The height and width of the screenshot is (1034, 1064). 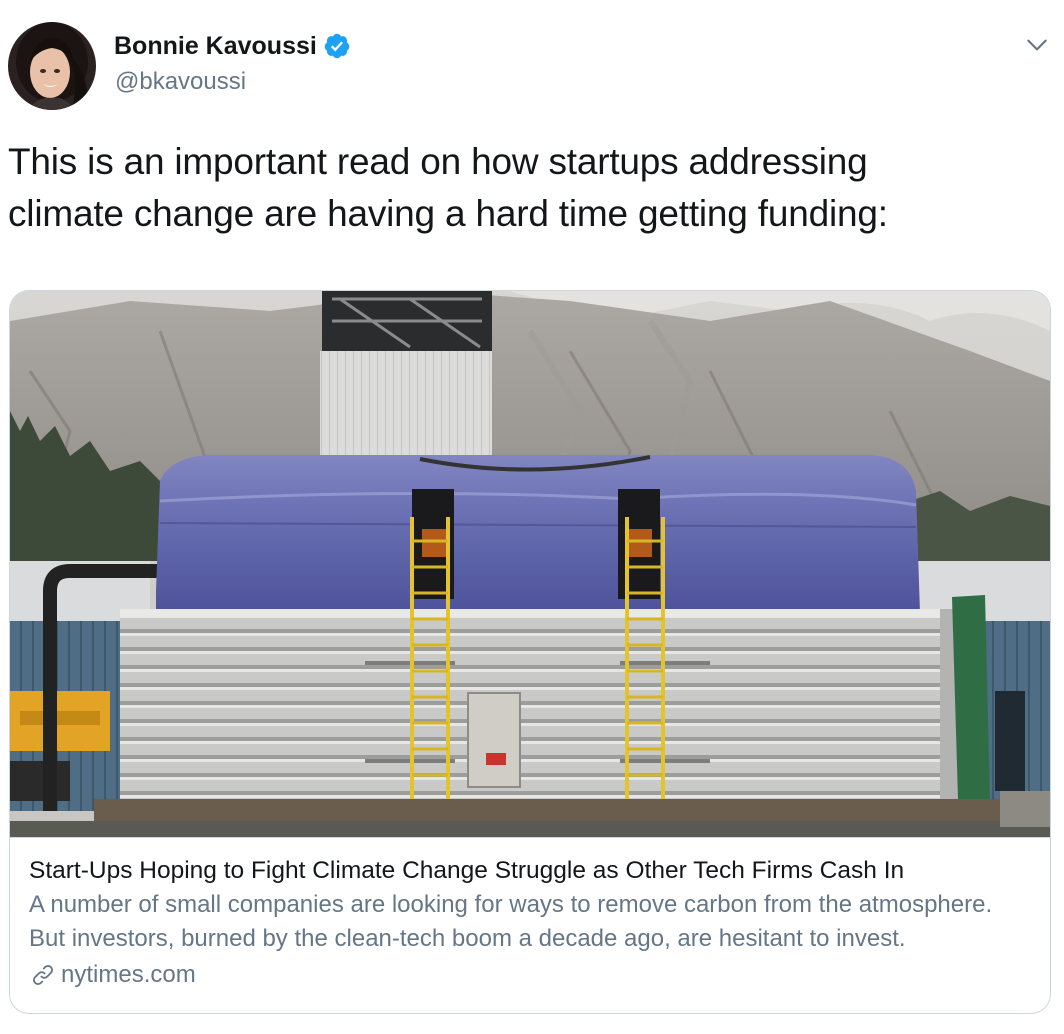 What do you see at coordinates (180, 82) in the screenshot?
I see `author-handle: @bkavoussi` at bounding box center [180, 82].